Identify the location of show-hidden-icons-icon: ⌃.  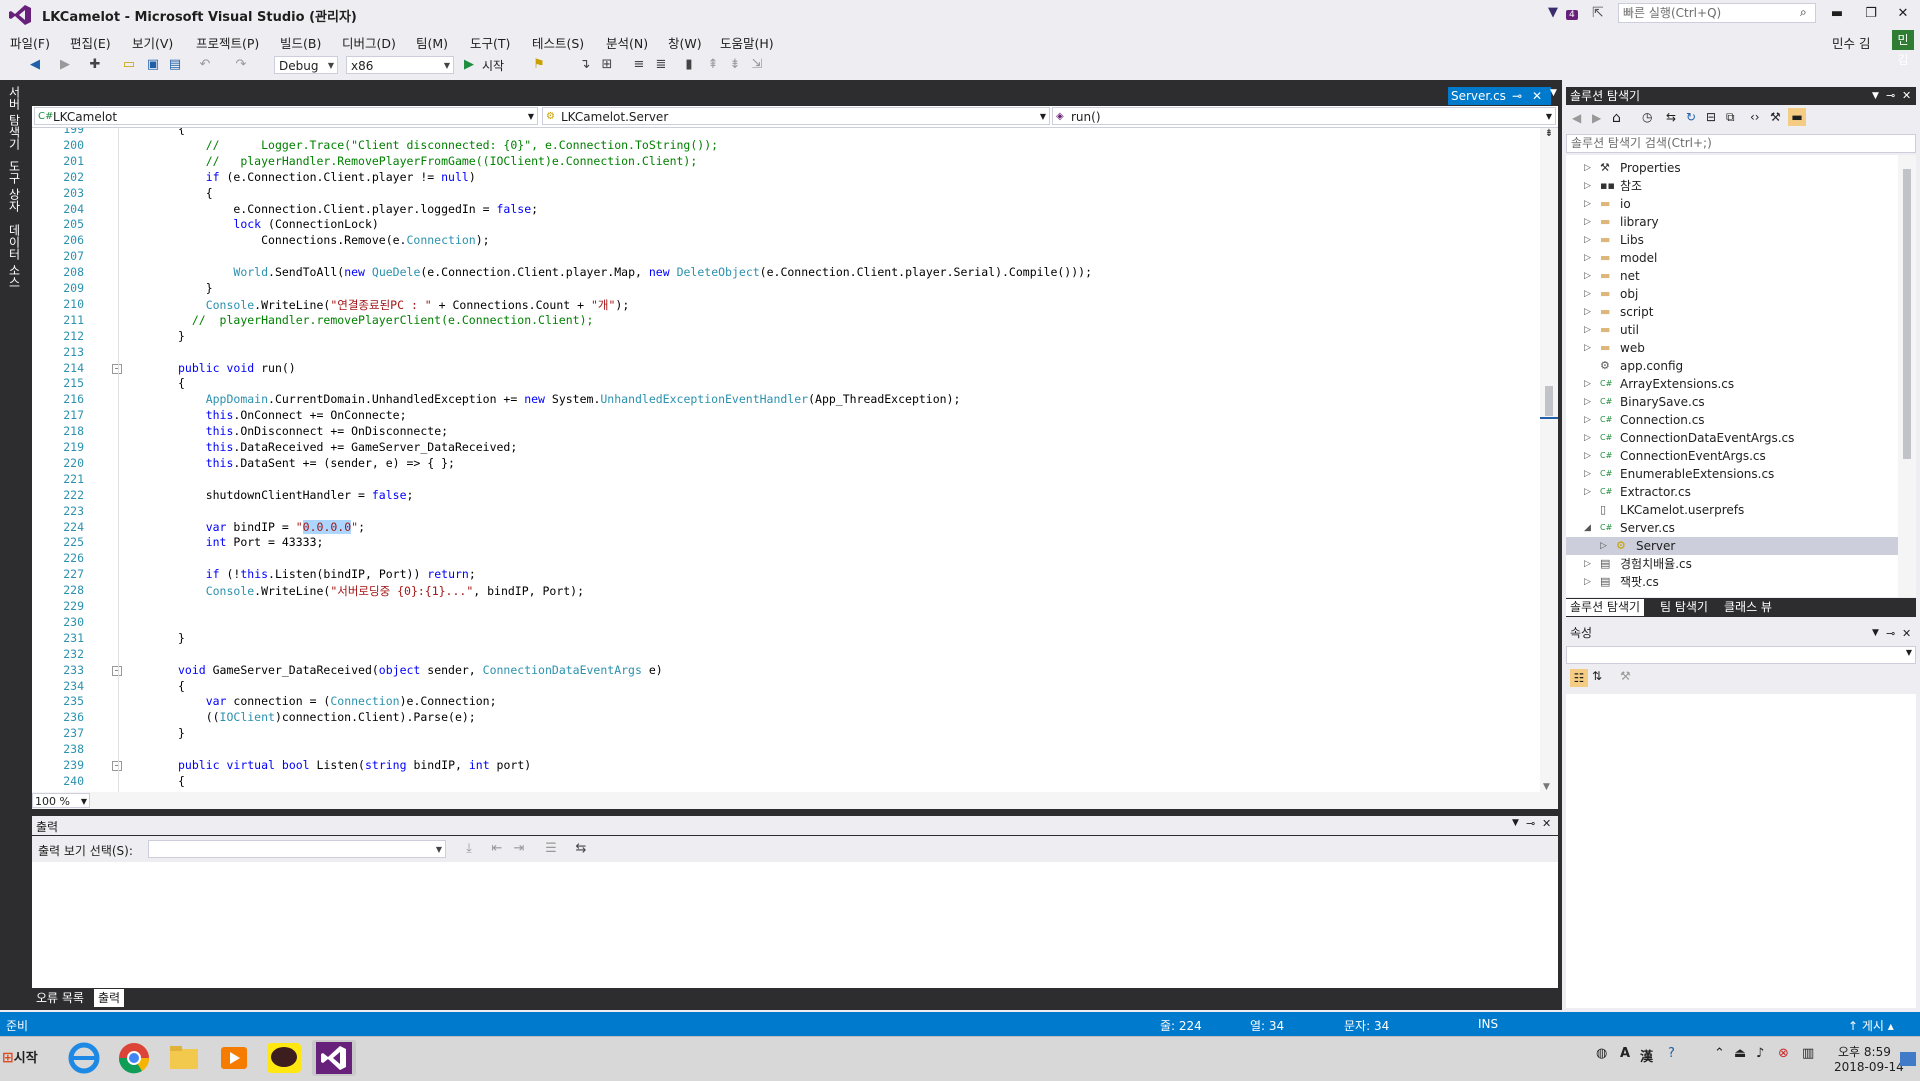
(1719, 1053).